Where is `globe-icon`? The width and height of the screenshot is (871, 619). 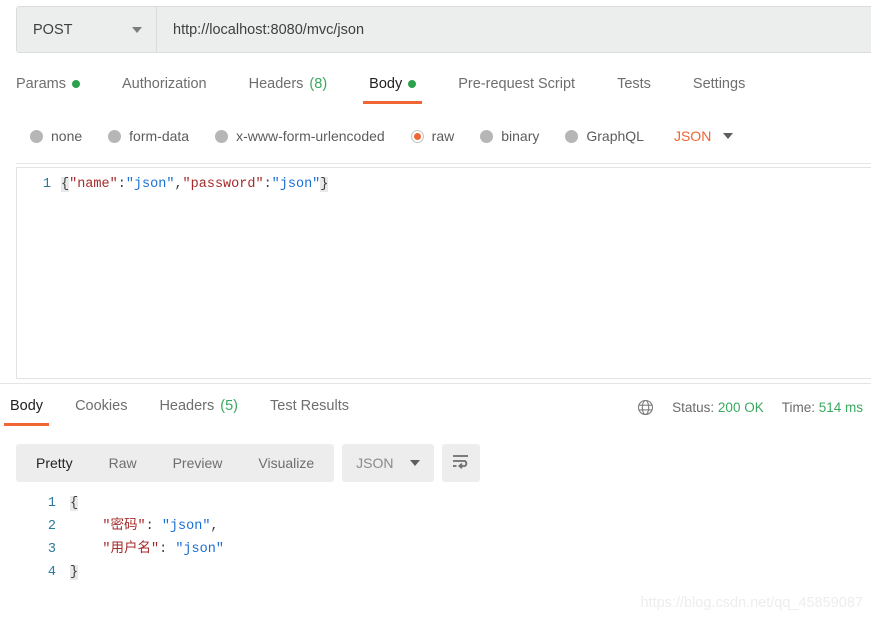 globe-icon is located at coordinates (645, 407).